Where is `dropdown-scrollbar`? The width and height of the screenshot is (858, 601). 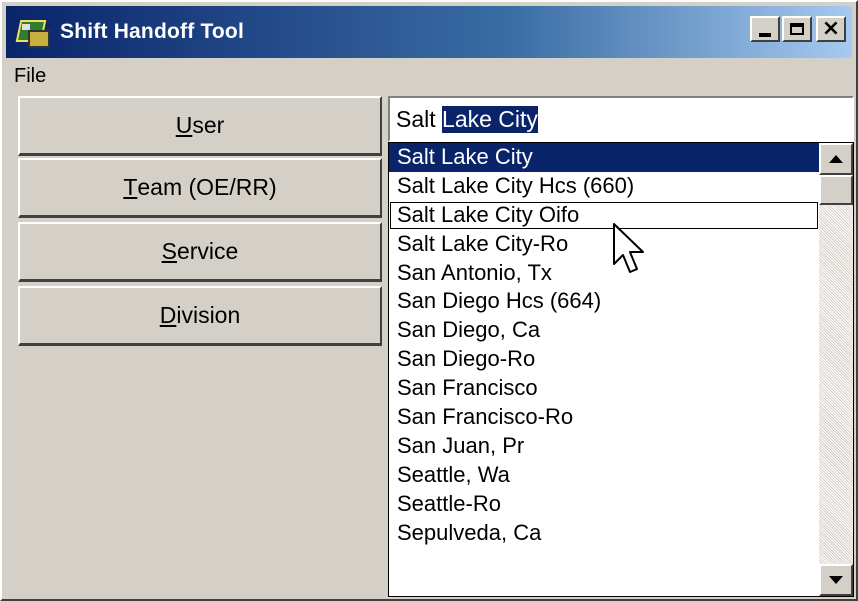 dropdown-scrollbar is located at coordinates (836, 369).